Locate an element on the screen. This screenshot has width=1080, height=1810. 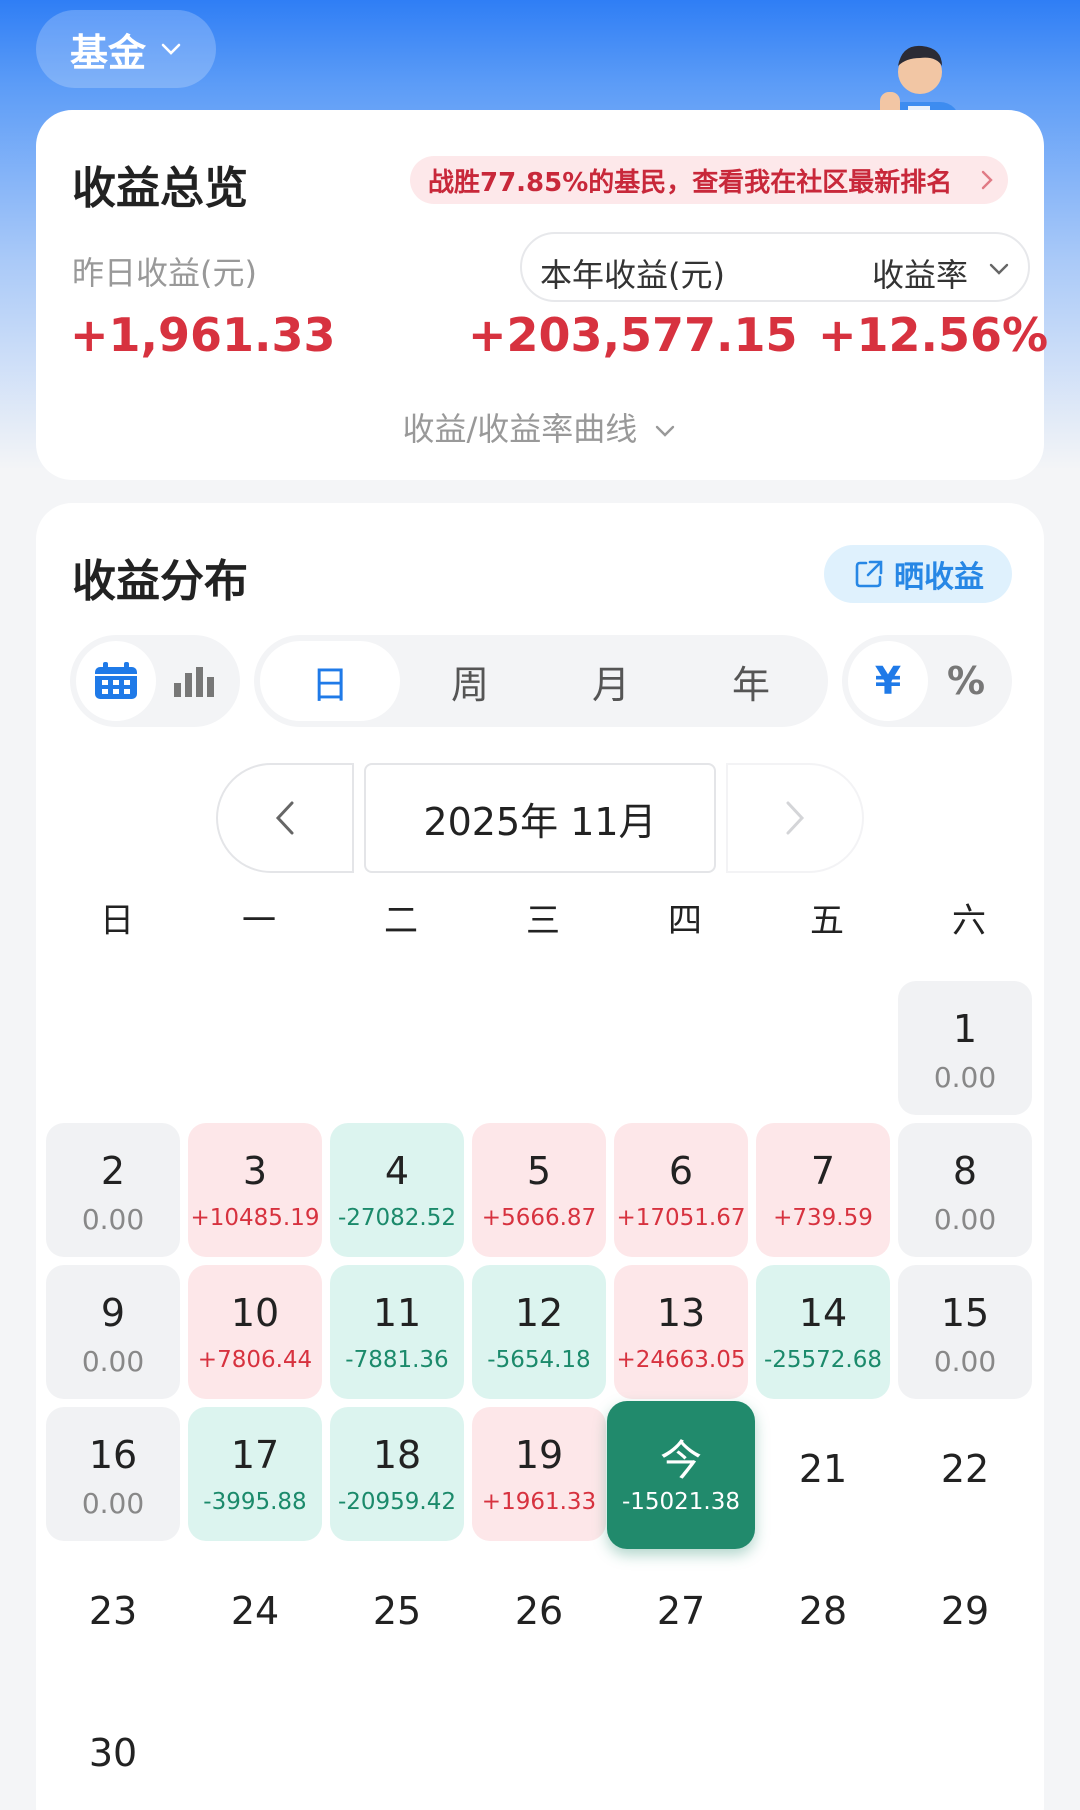
calendar-day-number: 26 is located at coordinates (539, 1611).